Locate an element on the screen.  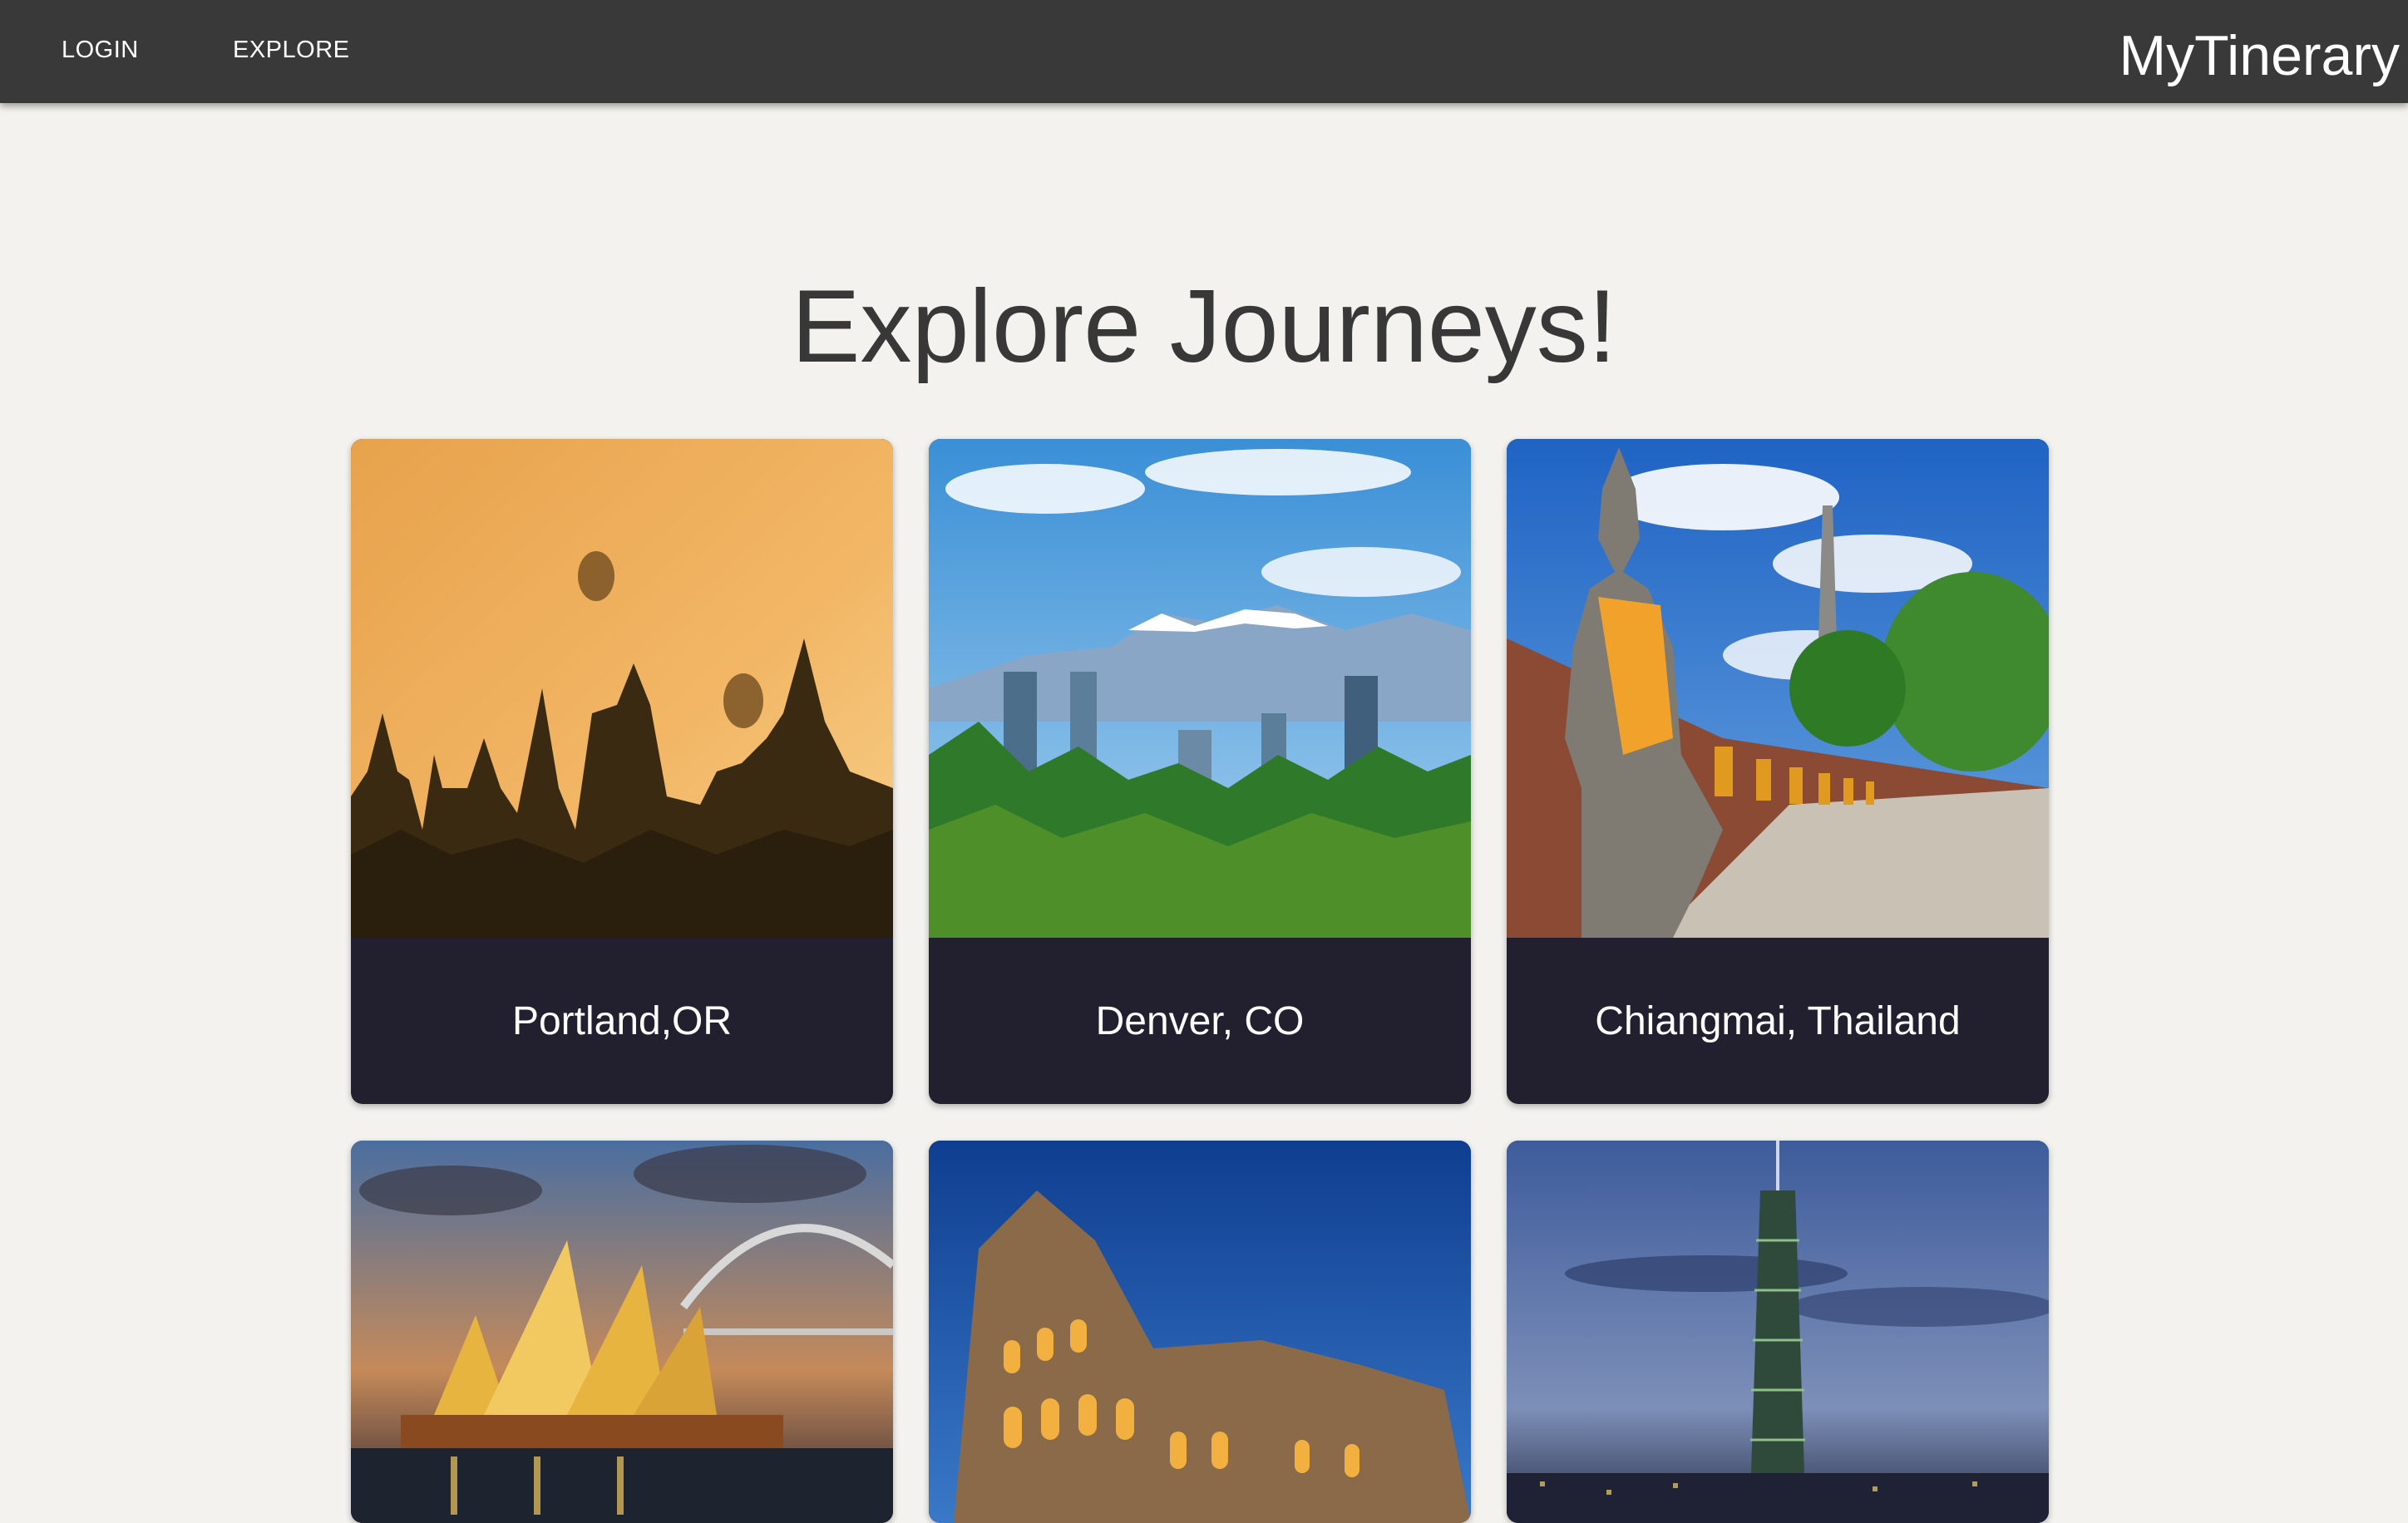
city-image-buddhas is located at coordinates (1778, 688).